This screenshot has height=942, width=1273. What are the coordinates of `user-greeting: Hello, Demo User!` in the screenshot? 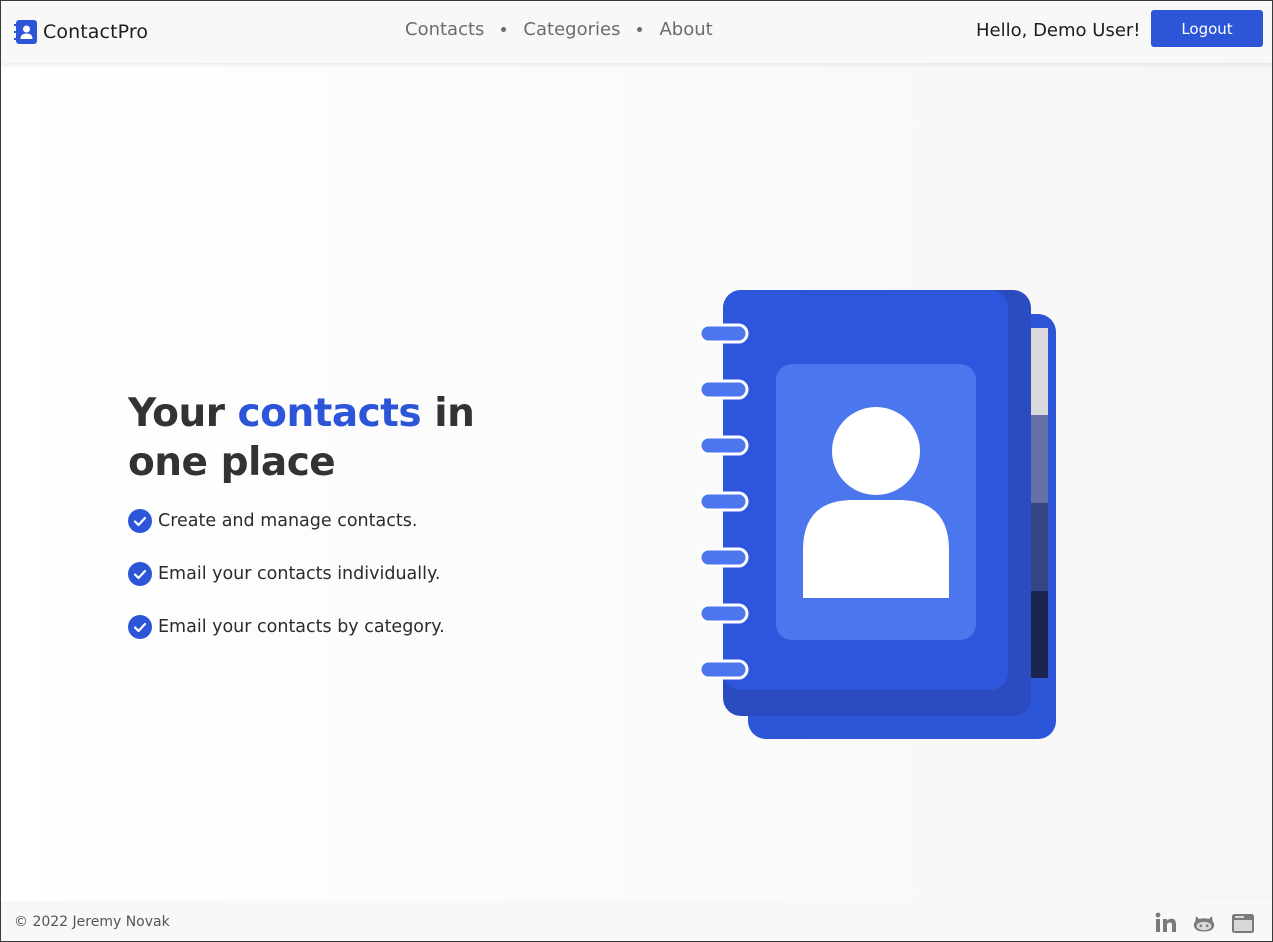 It's located at (1058, 30).